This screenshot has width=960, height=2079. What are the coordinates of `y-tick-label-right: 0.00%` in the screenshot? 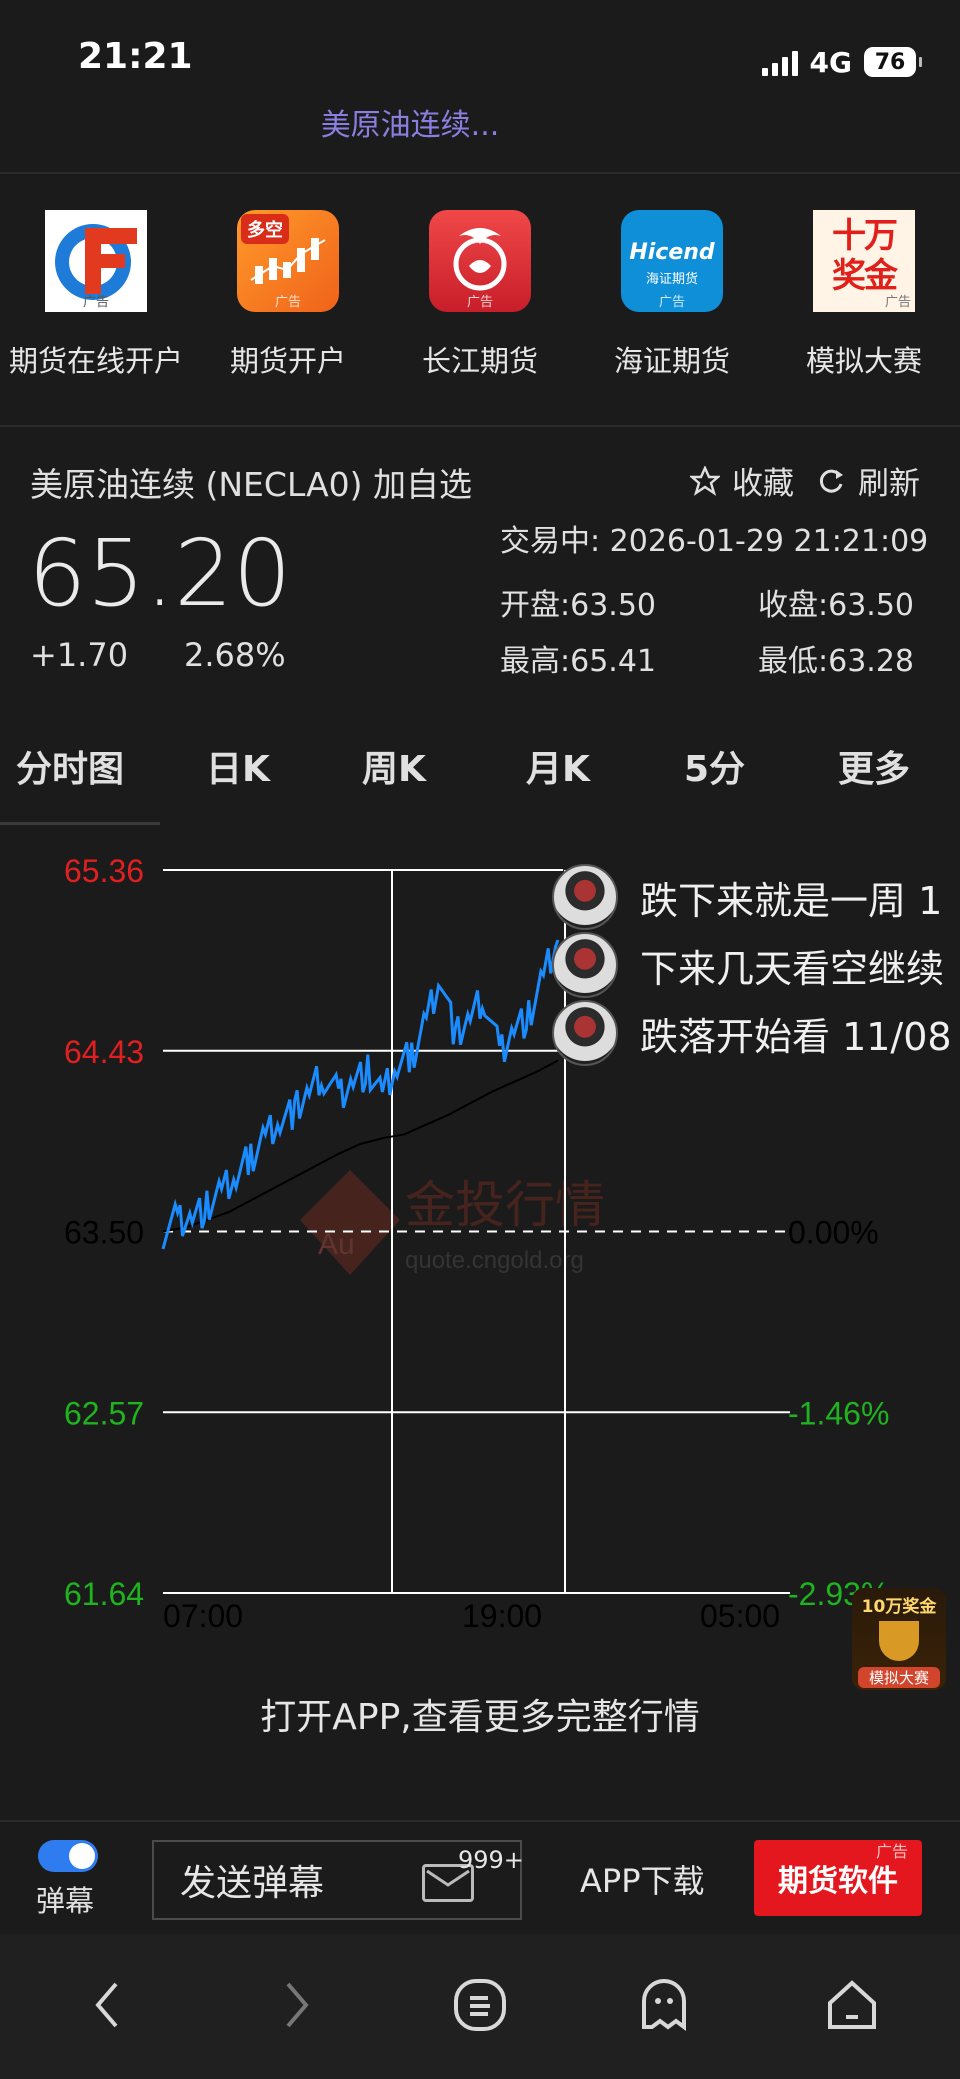 It's located at (833, 1233).